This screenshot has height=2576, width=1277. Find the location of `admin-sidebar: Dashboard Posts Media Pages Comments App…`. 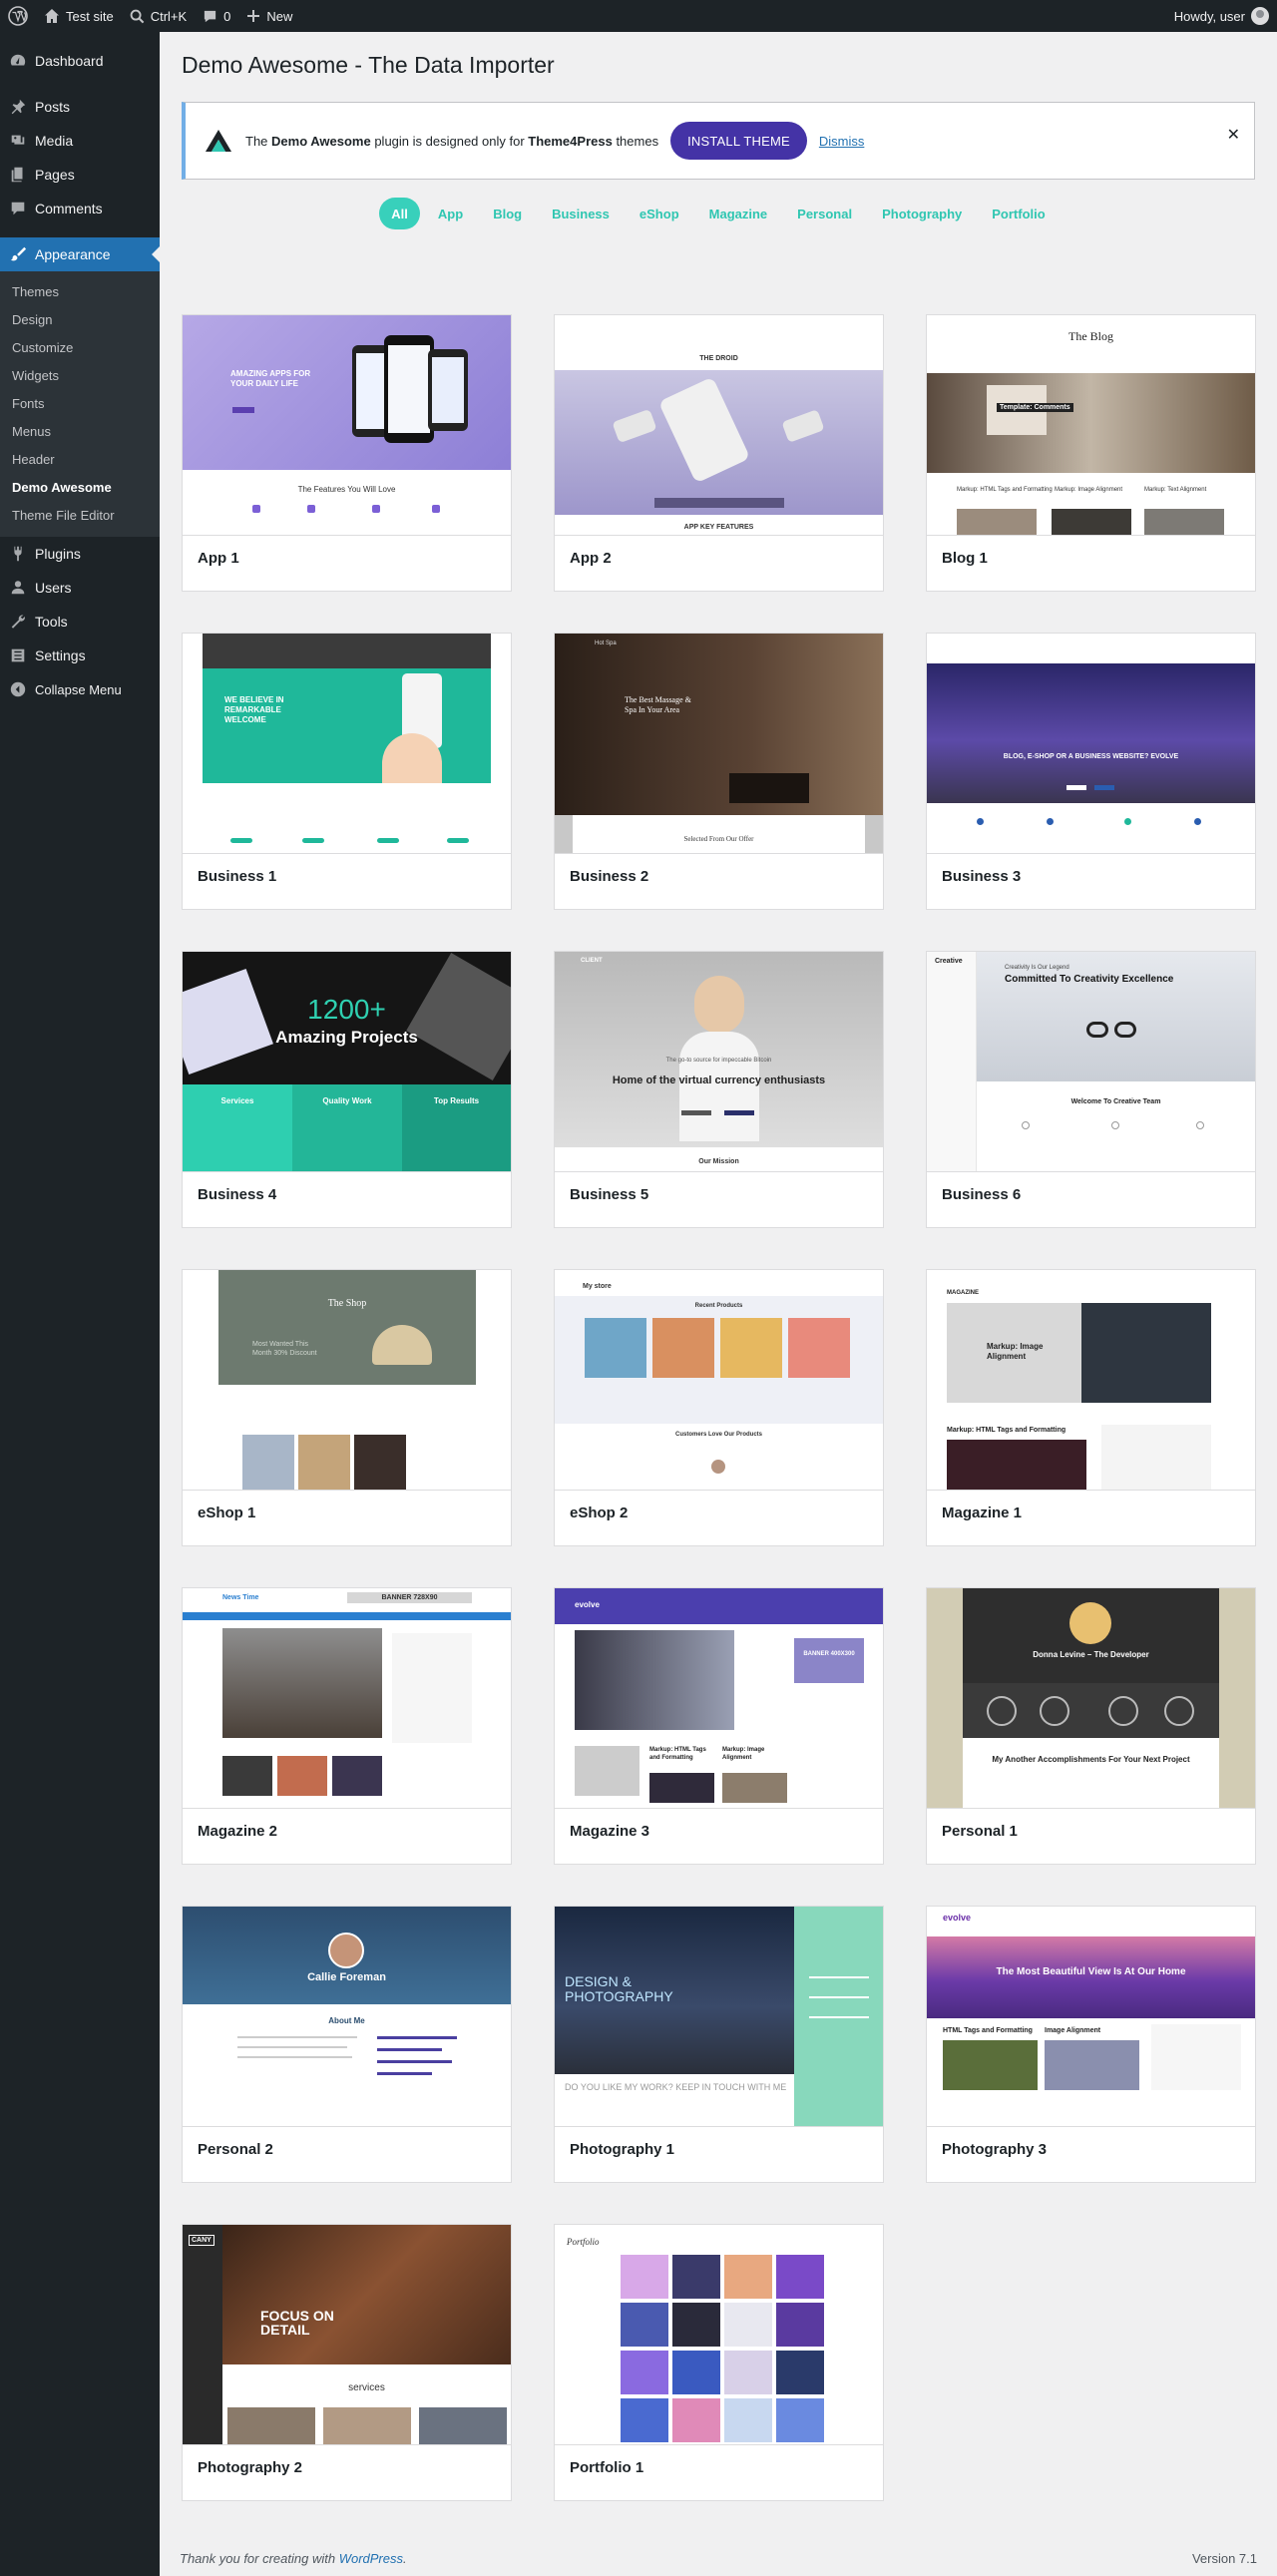

admin-sidebar: Dashboard Posts Media Pages Comments App… is located at coordinates (80, 1304).